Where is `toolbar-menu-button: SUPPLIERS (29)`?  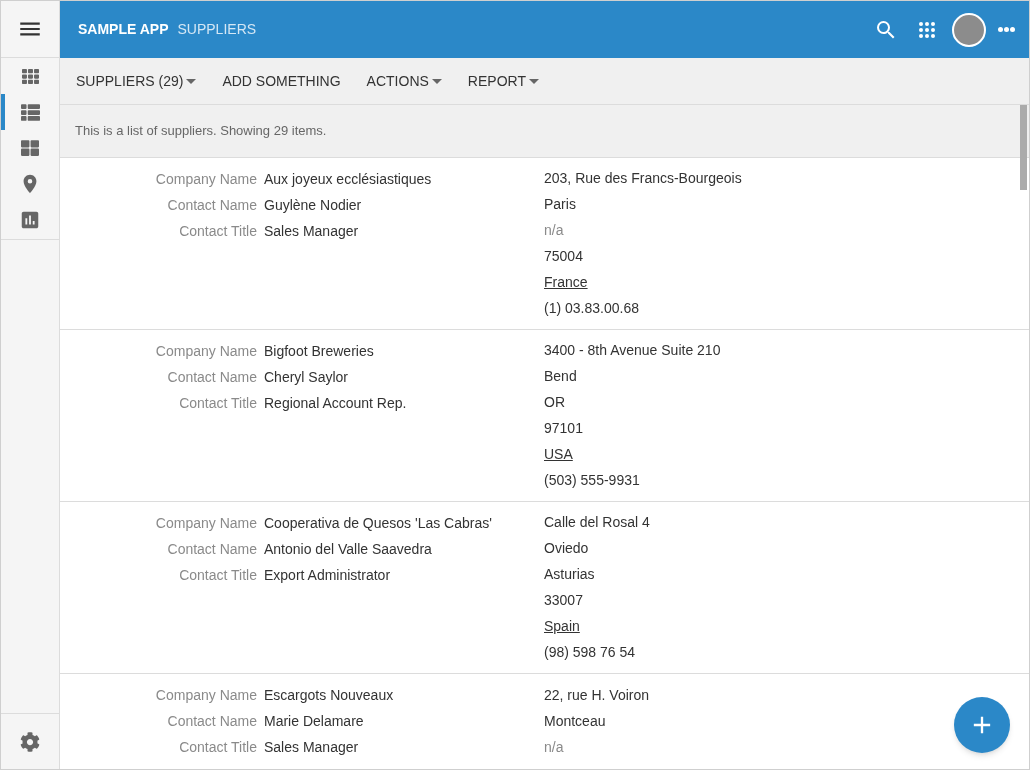 toolbar-menu-button: SUPPLIERS (29) is located at coordinates (136, 81).